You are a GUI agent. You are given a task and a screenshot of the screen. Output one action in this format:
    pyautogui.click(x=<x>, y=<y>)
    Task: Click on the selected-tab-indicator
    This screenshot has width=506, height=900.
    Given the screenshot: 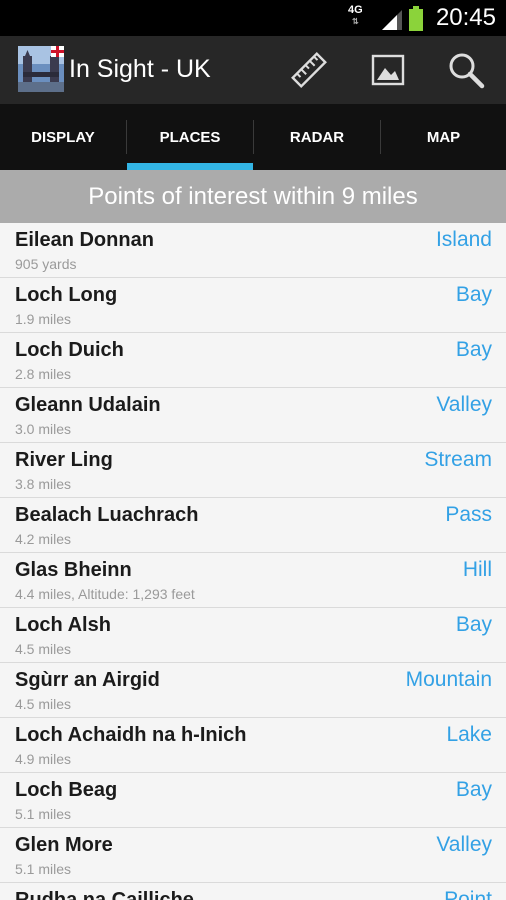 What is the action you would take?
    pyautogui.click(x=190, y=166)
    